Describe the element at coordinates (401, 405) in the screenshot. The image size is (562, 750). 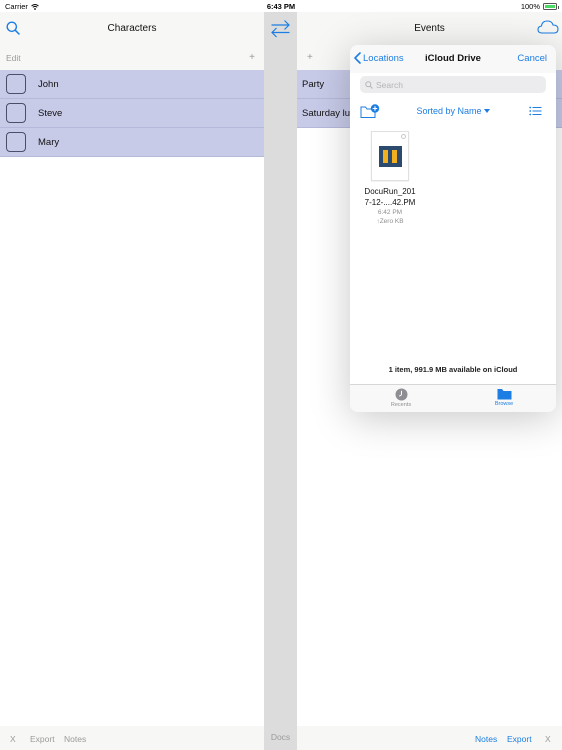
I see `tab-recents-label: Recents` at that location.